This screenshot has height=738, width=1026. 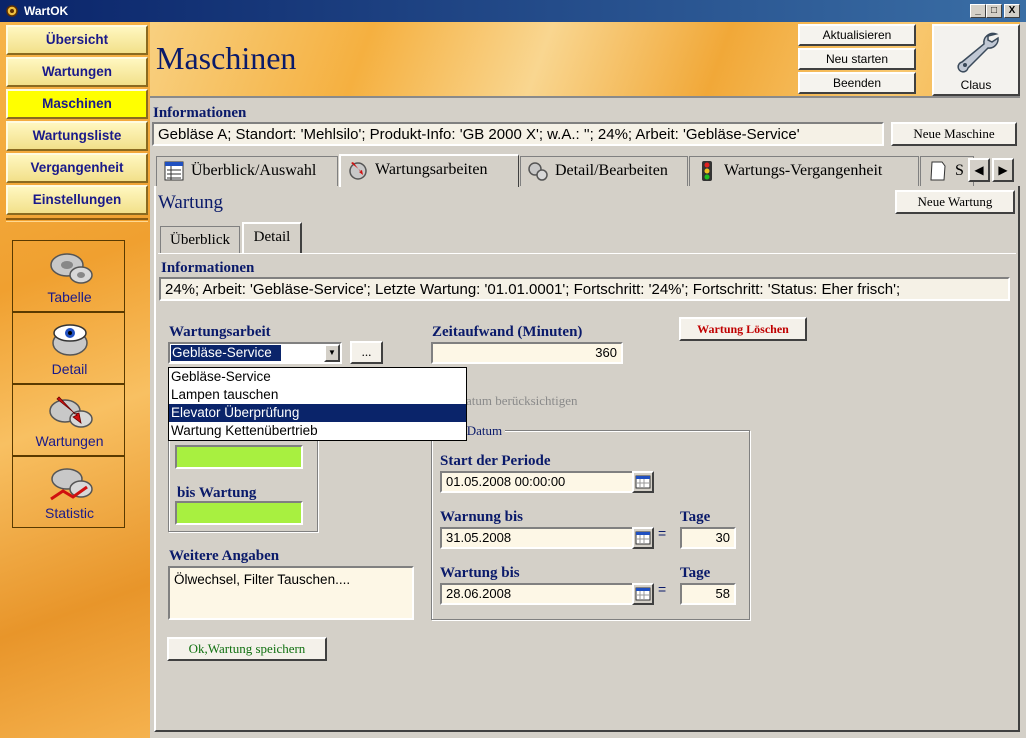 I want to click on gears-eye-icon, so click(x=70, y=340).